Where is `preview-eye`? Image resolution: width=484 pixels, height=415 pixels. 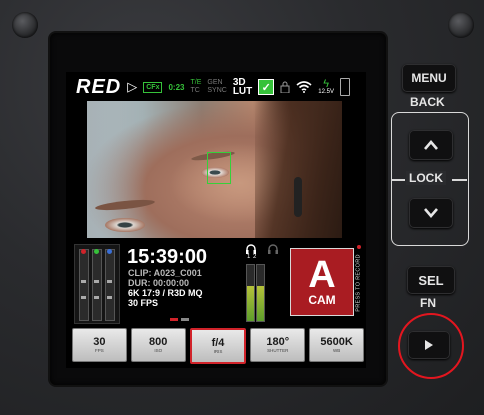
preview-eye is located at coordinates (125, 225).